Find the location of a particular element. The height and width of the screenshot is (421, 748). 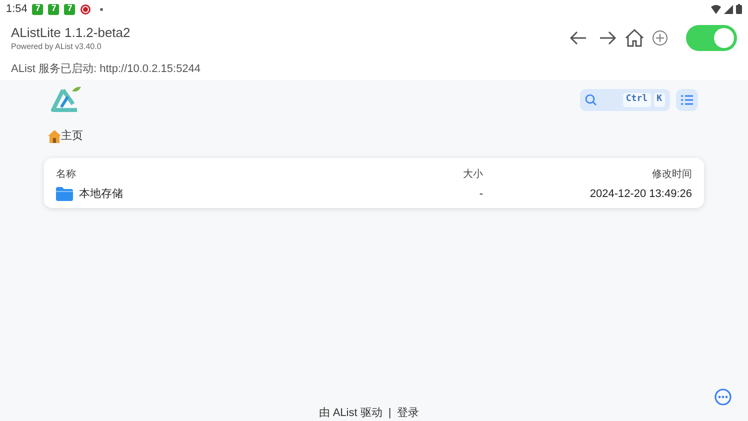

more-icon is located at coordinates (723, 397).